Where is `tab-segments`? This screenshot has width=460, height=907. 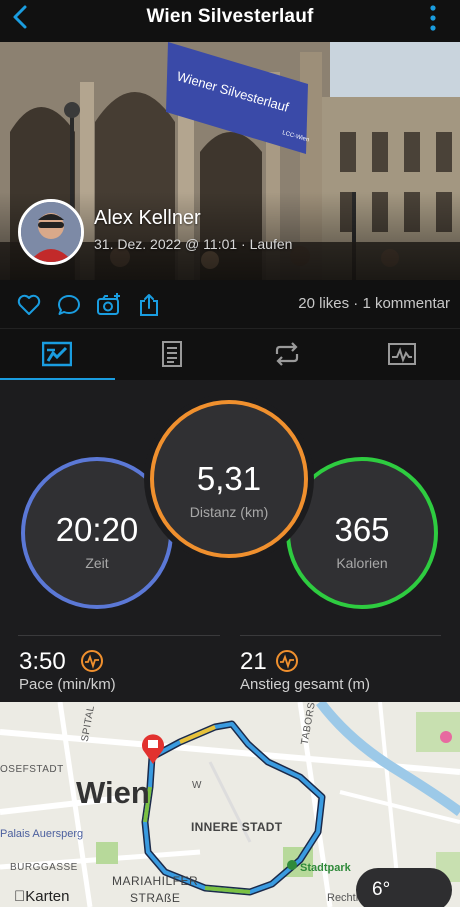 tab-segments is located at coordinates (287, 355).